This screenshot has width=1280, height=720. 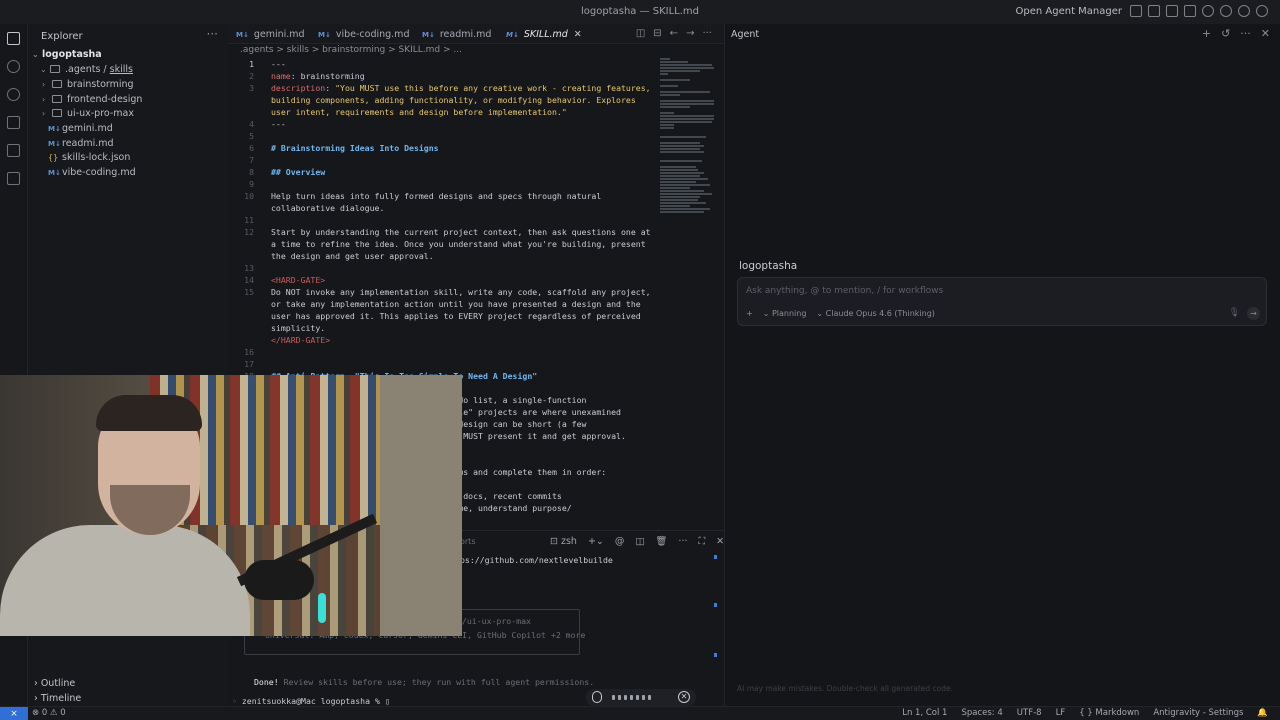 What do you see at coordinates (1234, 313) in the screenshot?
I see `microphone-icon: 🎙` at bounding box center [1234, 313].